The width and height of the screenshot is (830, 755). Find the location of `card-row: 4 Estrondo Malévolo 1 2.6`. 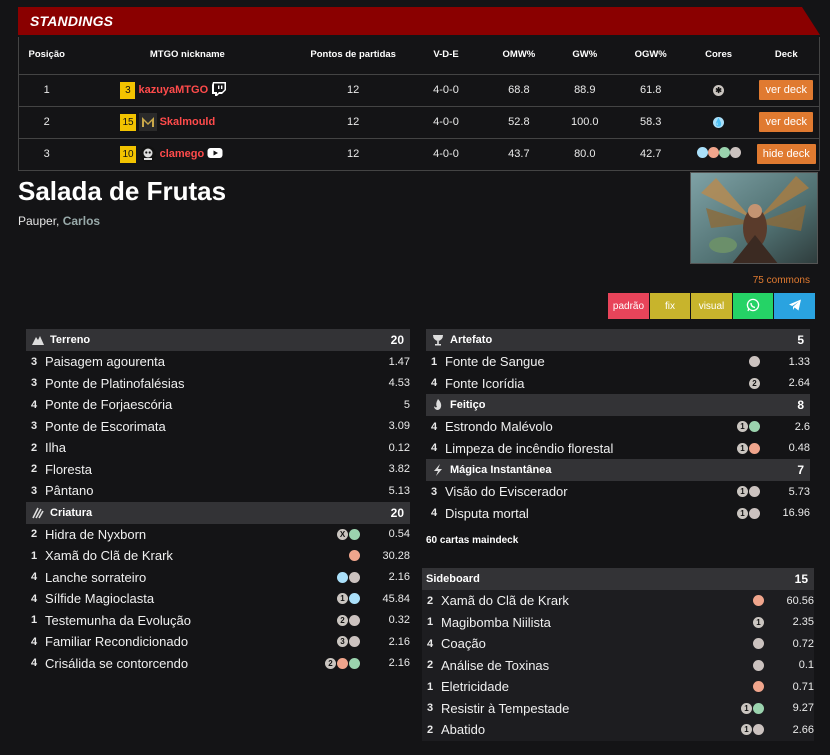

card-row: 4 Estrondo Malévolo 1 2.6 is located at coordinates (618, 427).